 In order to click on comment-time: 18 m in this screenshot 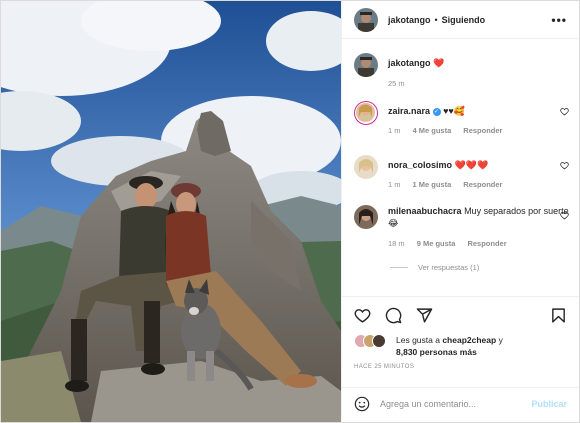, I will do `click(396, 243)`.